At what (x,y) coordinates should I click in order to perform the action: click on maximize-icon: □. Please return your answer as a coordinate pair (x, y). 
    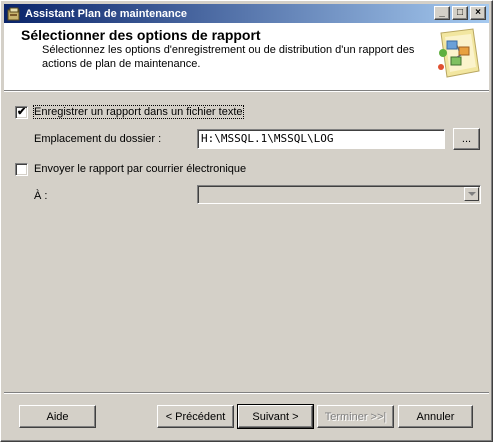
    Looking at the image, I should click on (460, 12).